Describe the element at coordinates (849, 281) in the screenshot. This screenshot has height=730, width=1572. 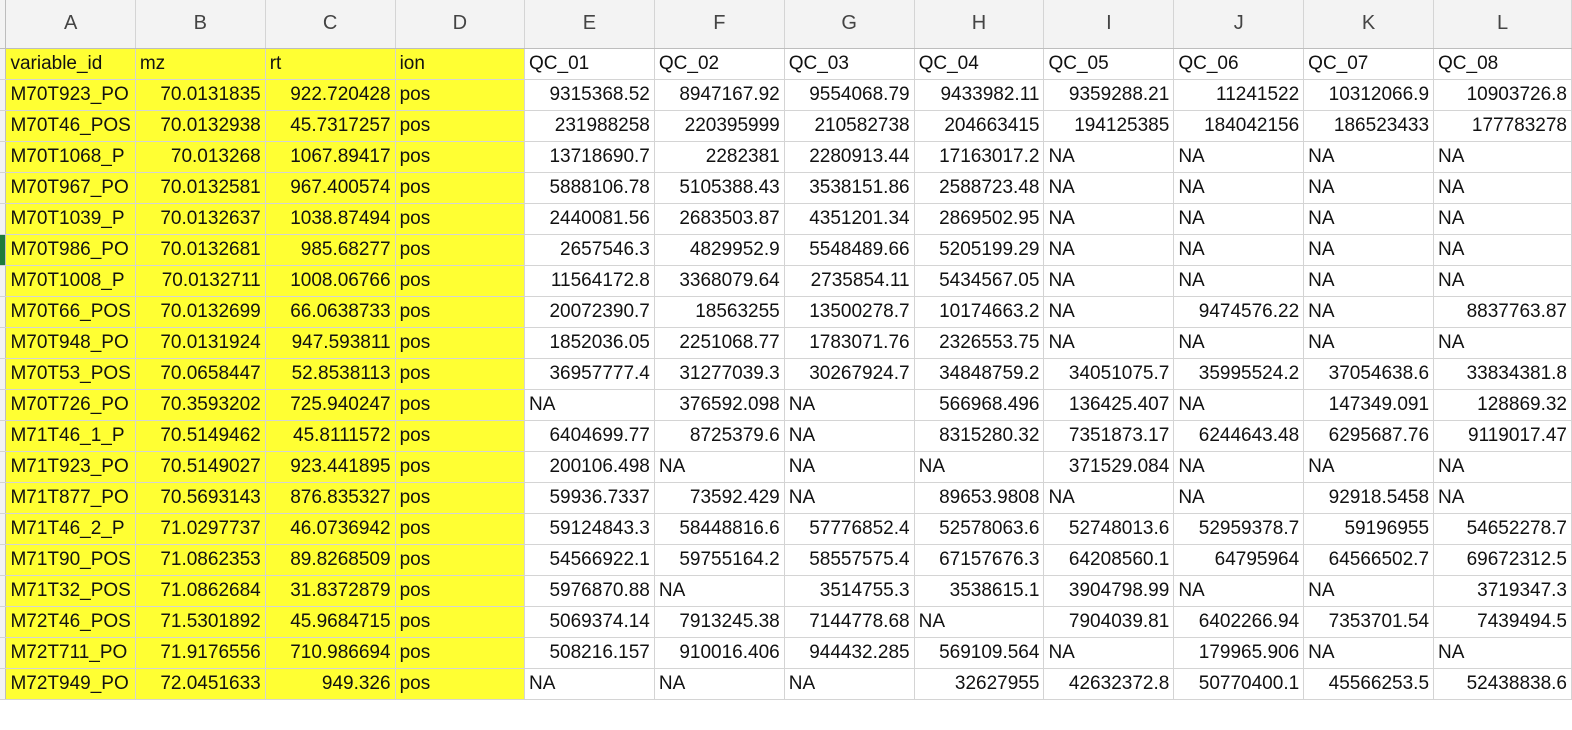
I see `cell-g: 2735854.11` at that location.